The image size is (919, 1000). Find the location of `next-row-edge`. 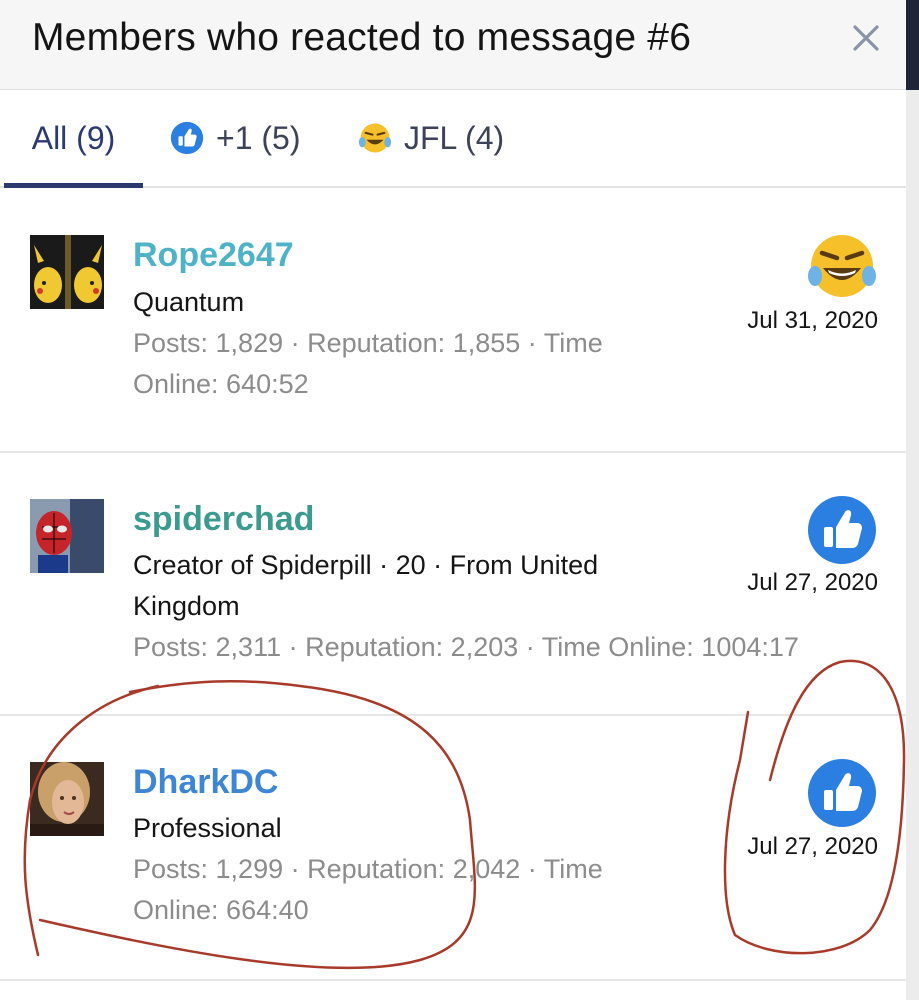

next-row-edge is located at coordinates (453, 990).